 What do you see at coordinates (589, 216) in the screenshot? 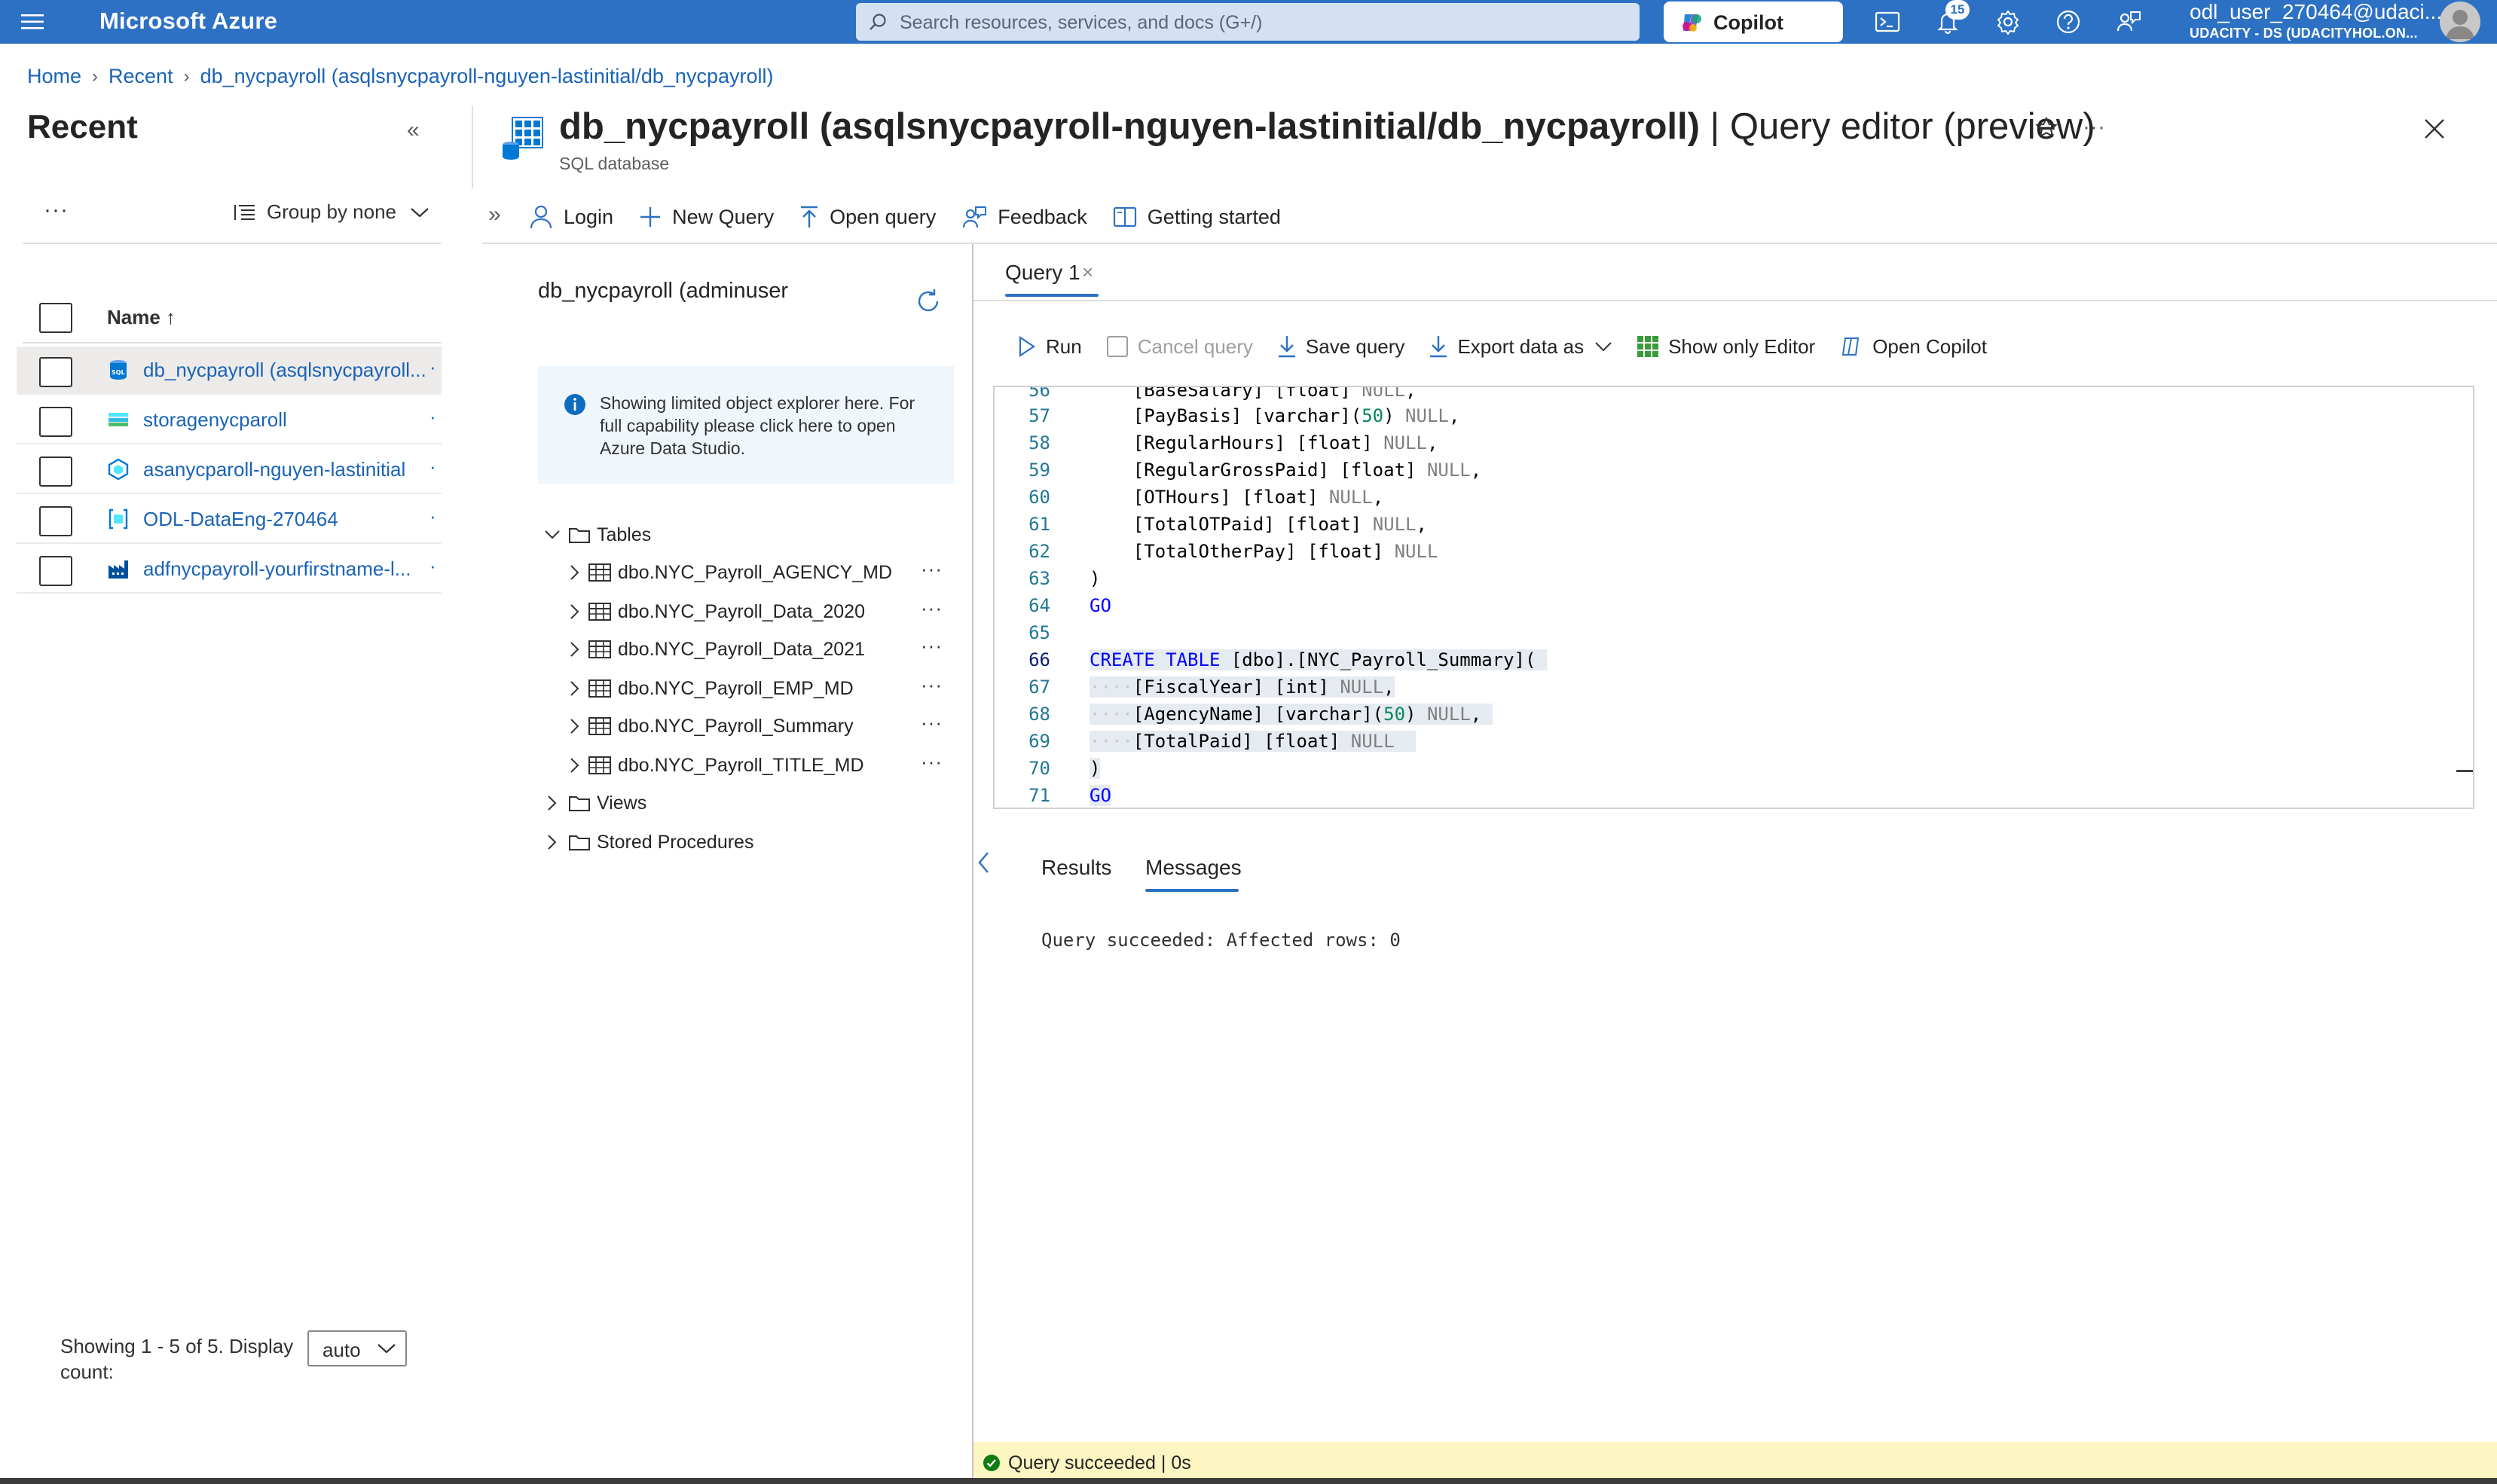
I see `login-label: Login` at bounding box center [589, 216].